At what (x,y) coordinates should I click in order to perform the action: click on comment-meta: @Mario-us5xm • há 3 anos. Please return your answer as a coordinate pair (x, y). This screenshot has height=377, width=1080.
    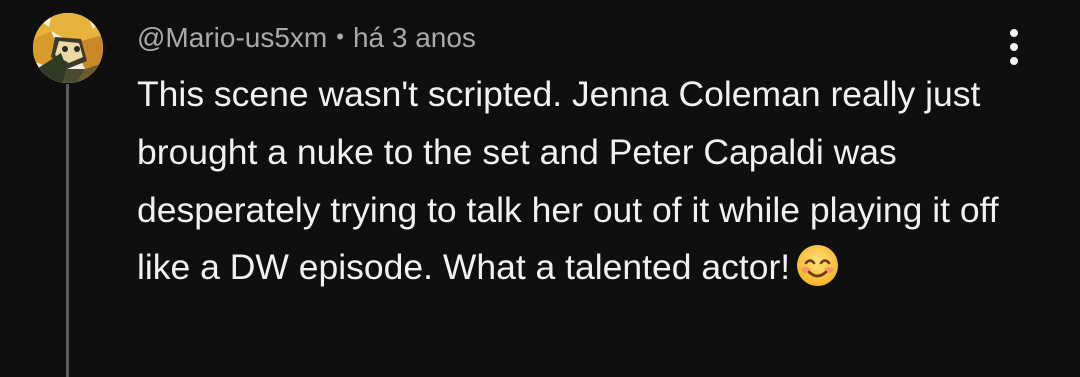
    Looking at the image, I should click on (306, 38).